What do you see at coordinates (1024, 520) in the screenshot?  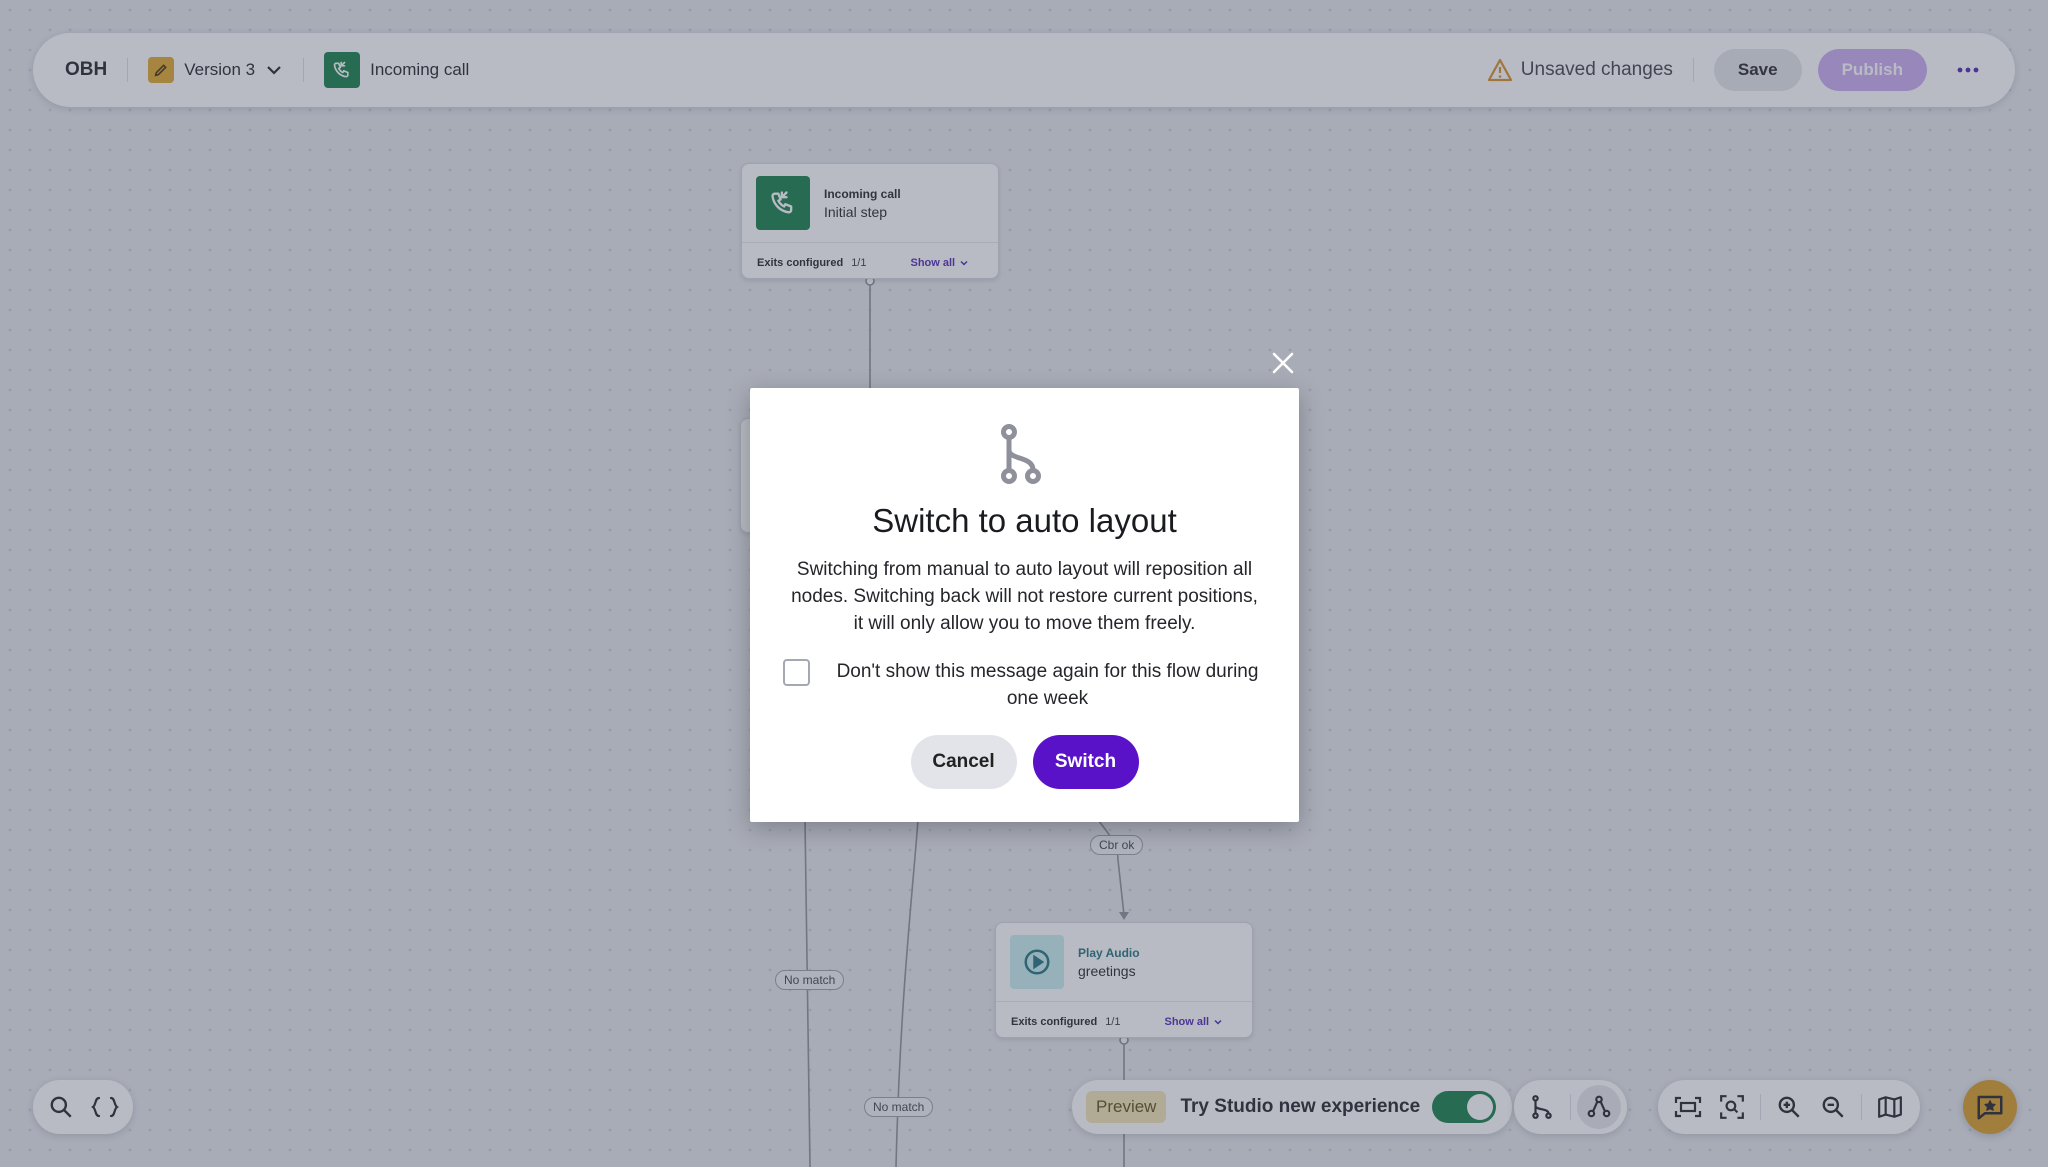 I see `dialog-title: Switch to auto layout` at bounding box center [1024, 520].